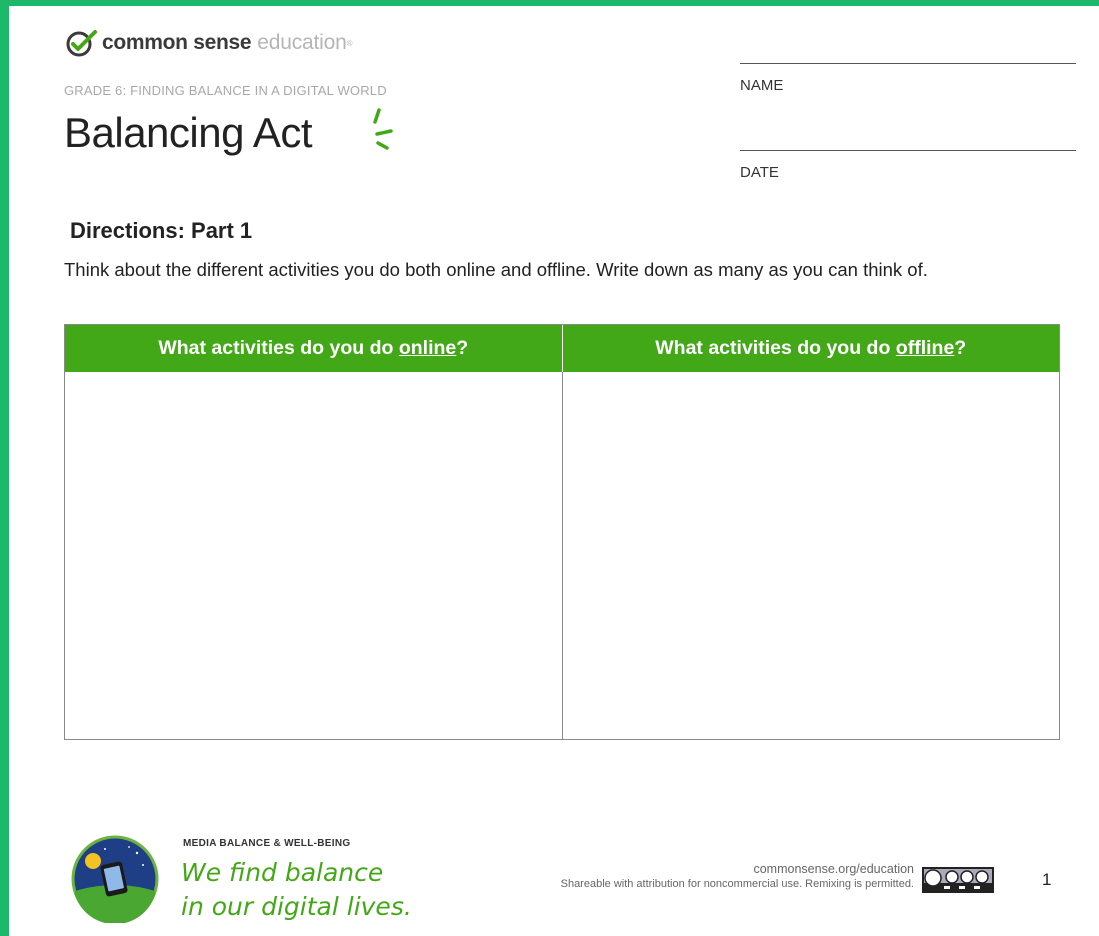 The width and height of the screenshot is (1099, 936). I want to click on date-line, so click(908, 150).